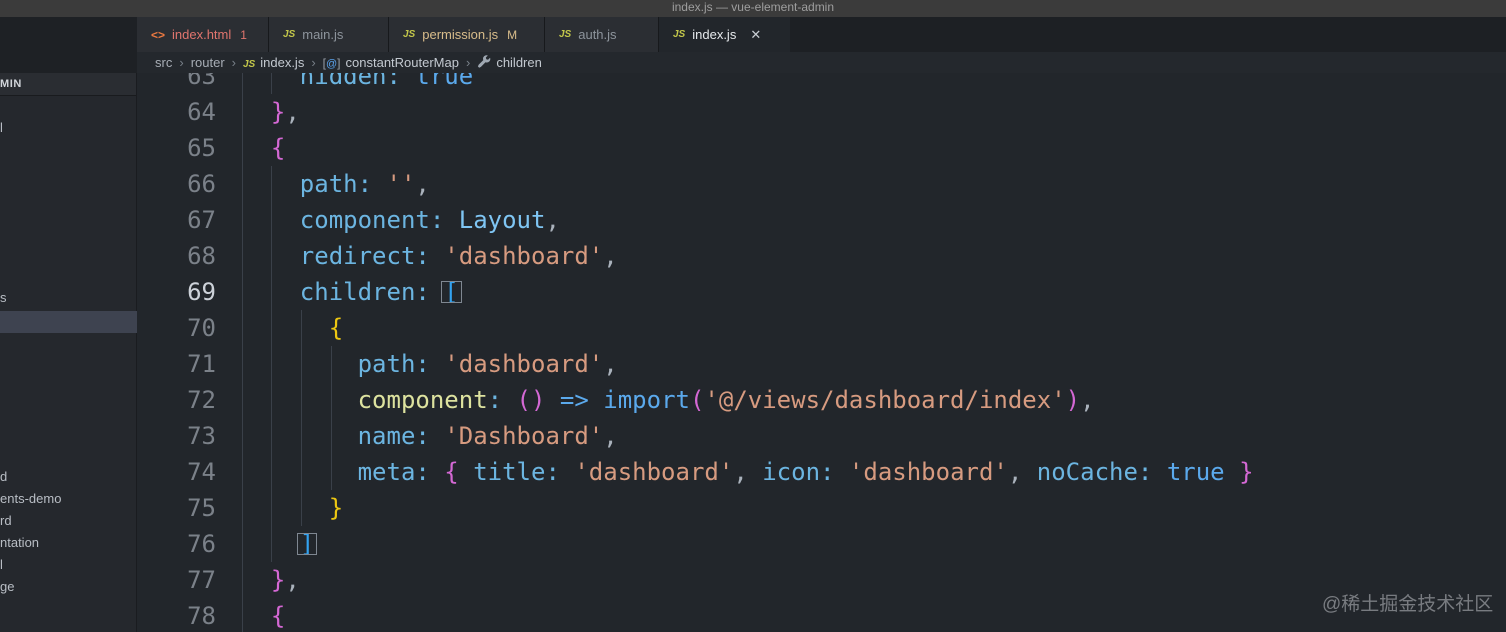 The image size is (1506, 632). I want to click on sidebar-top-strip, so click(68, 45).